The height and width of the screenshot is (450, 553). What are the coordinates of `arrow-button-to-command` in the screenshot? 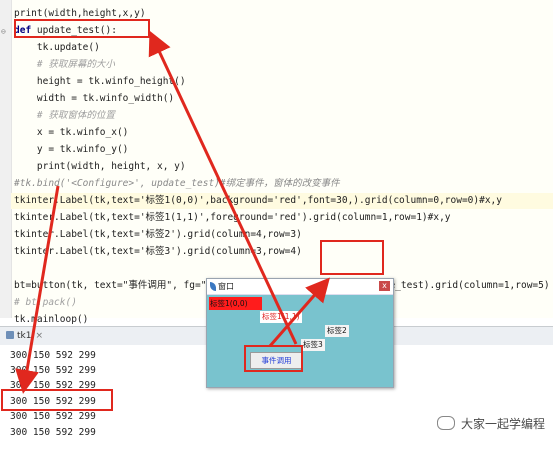 It's located at (299, 312).